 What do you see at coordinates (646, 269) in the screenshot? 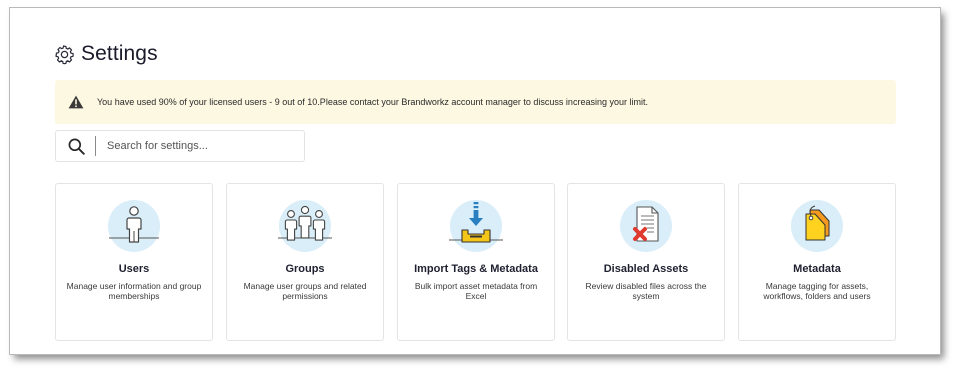
I see `card-title: Disabled Assets` at bounding box center [646, 269].